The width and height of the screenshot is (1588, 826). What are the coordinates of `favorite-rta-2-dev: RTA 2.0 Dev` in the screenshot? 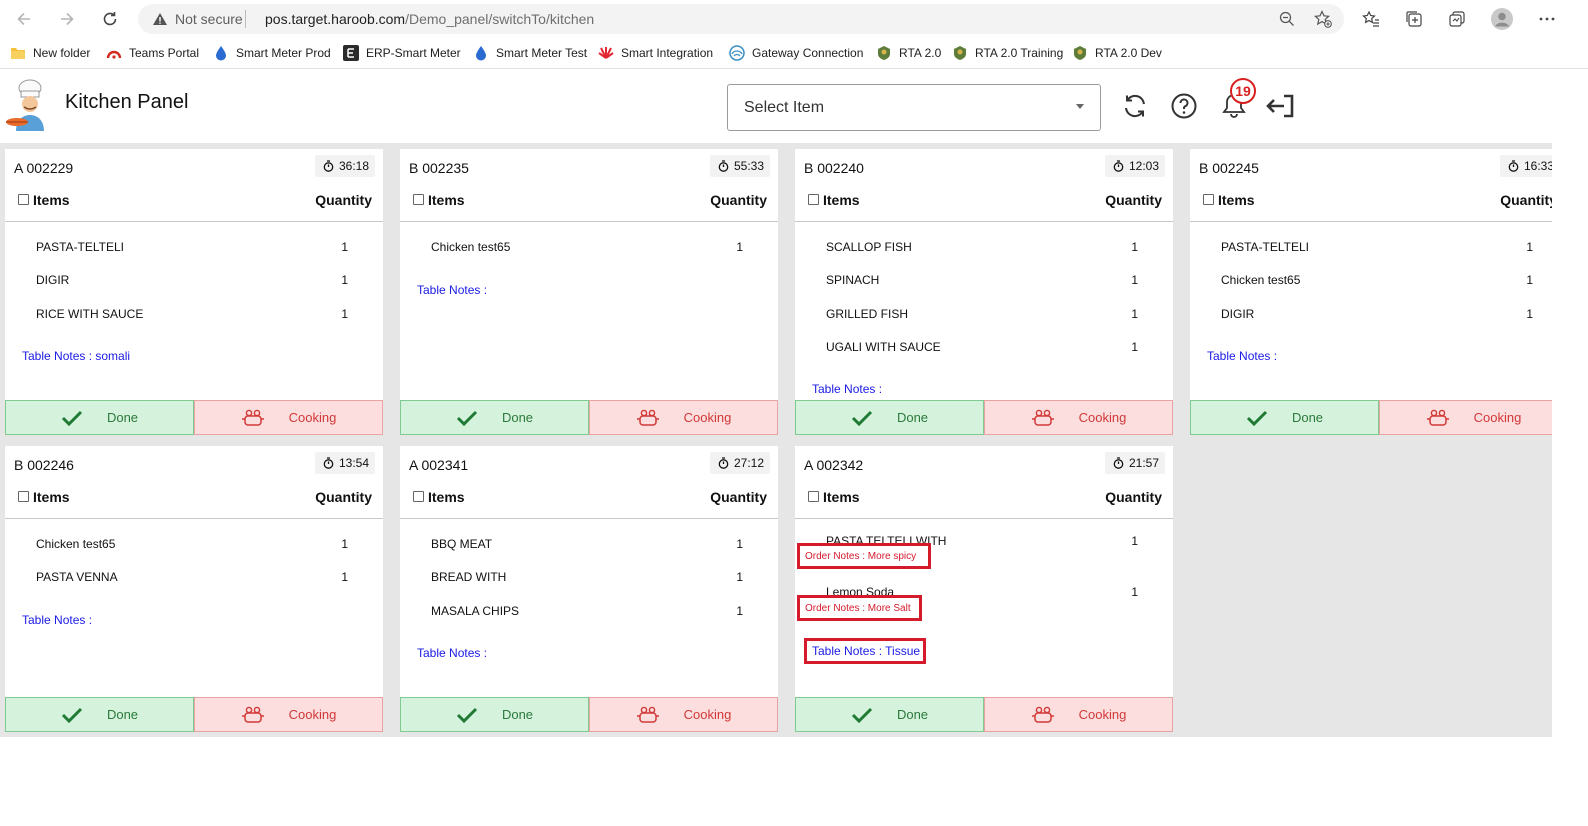 It's located at (1117, 53).